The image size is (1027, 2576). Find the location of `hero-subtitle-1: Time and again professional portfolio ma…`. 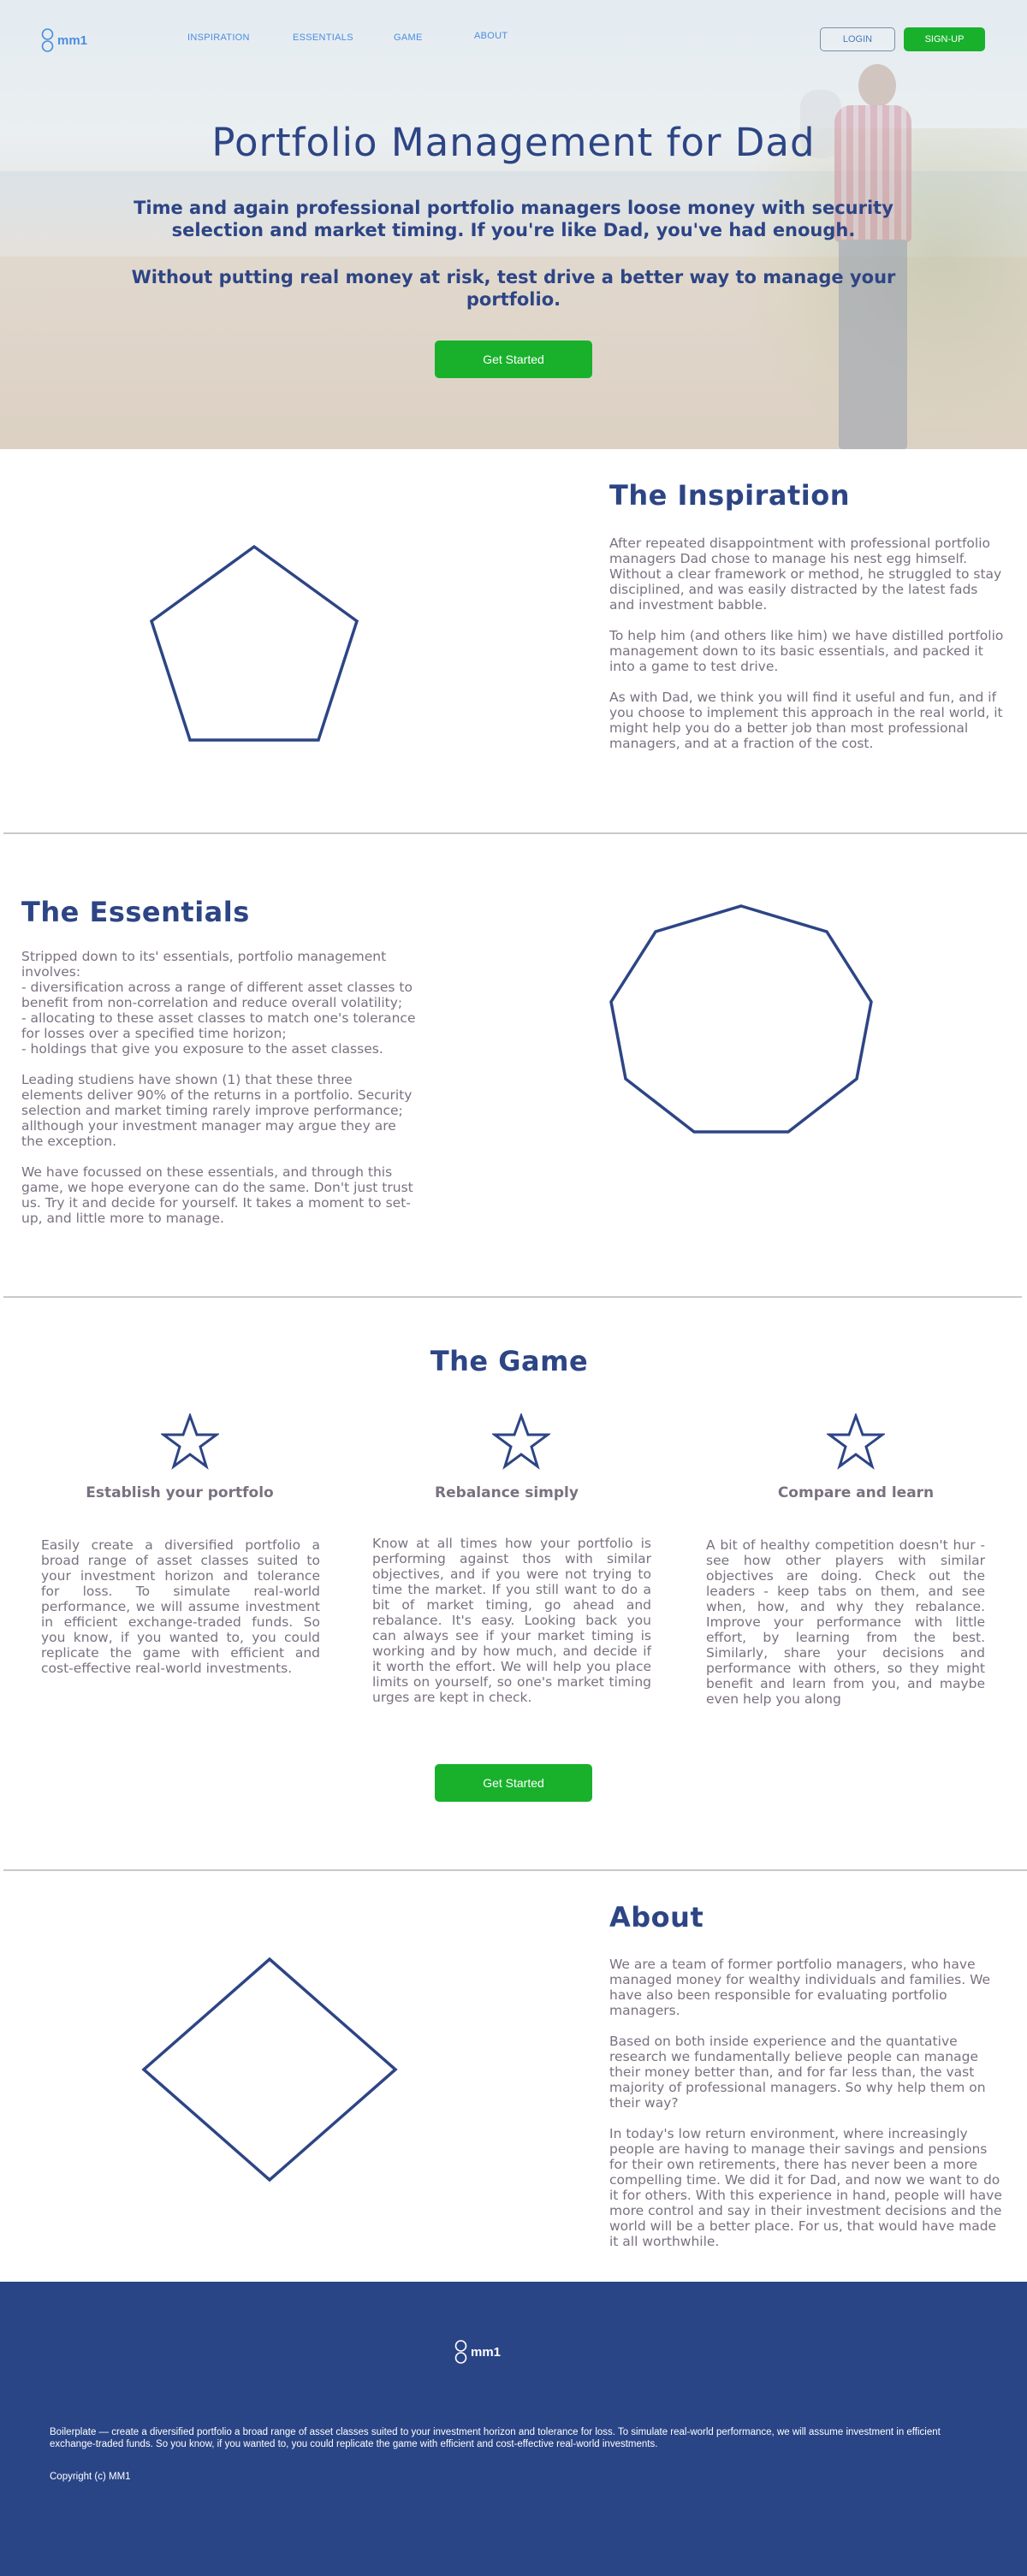

hero-subtitle-1: Time and again professional portfolio ma… is located at coordinates (513, 219).